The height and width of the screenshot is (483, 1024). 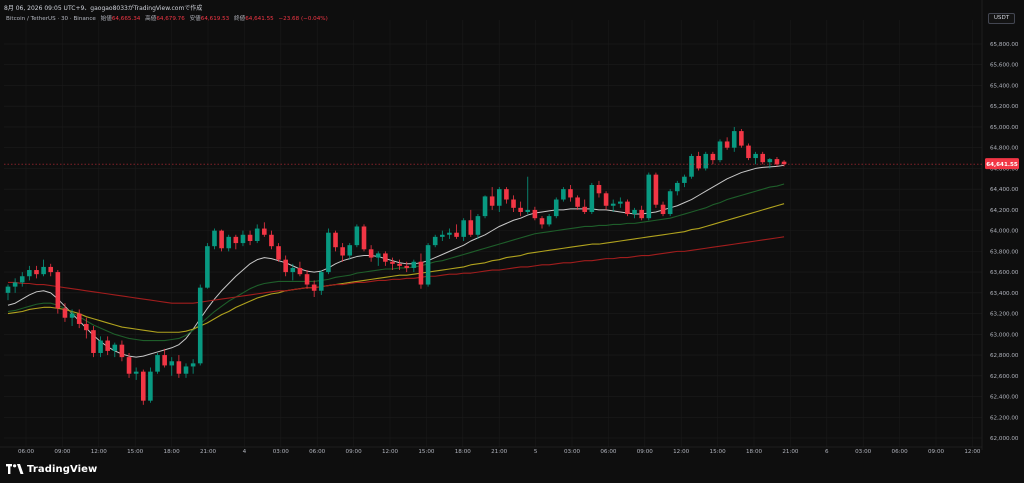 What do you see at coordinates (1004, 398) in the screenshot?
I see `price-tick-label: 62,400.00` at bounding box center [1004, 398].